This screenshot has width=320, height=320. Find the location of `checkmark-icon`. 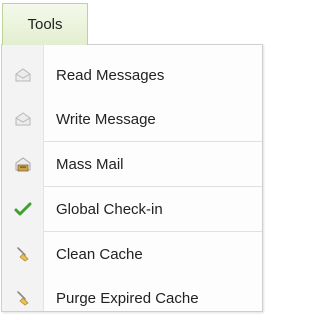

checkmark-icon is located at coordinates (22, 209).